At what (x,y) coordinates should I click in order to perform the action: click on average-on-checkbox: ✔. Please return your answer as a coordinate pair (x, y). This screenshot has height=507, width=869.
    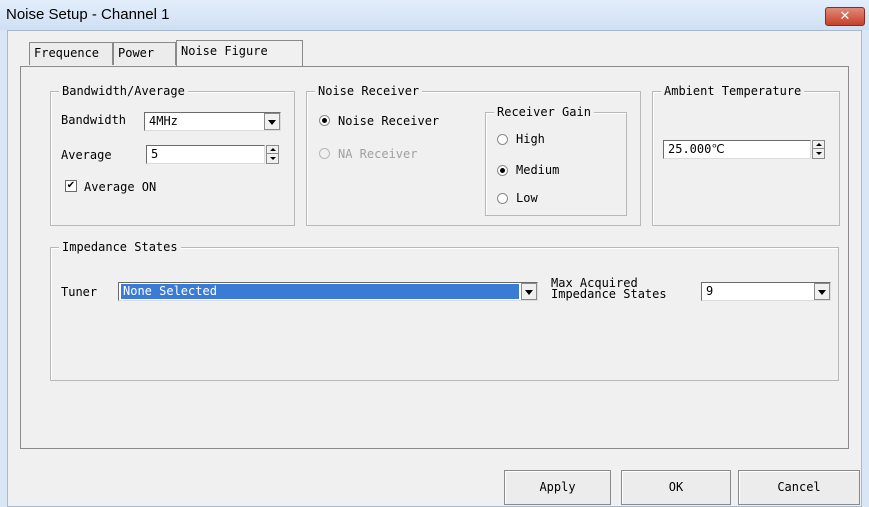
    Looking at the image, I should click on (71, 186).